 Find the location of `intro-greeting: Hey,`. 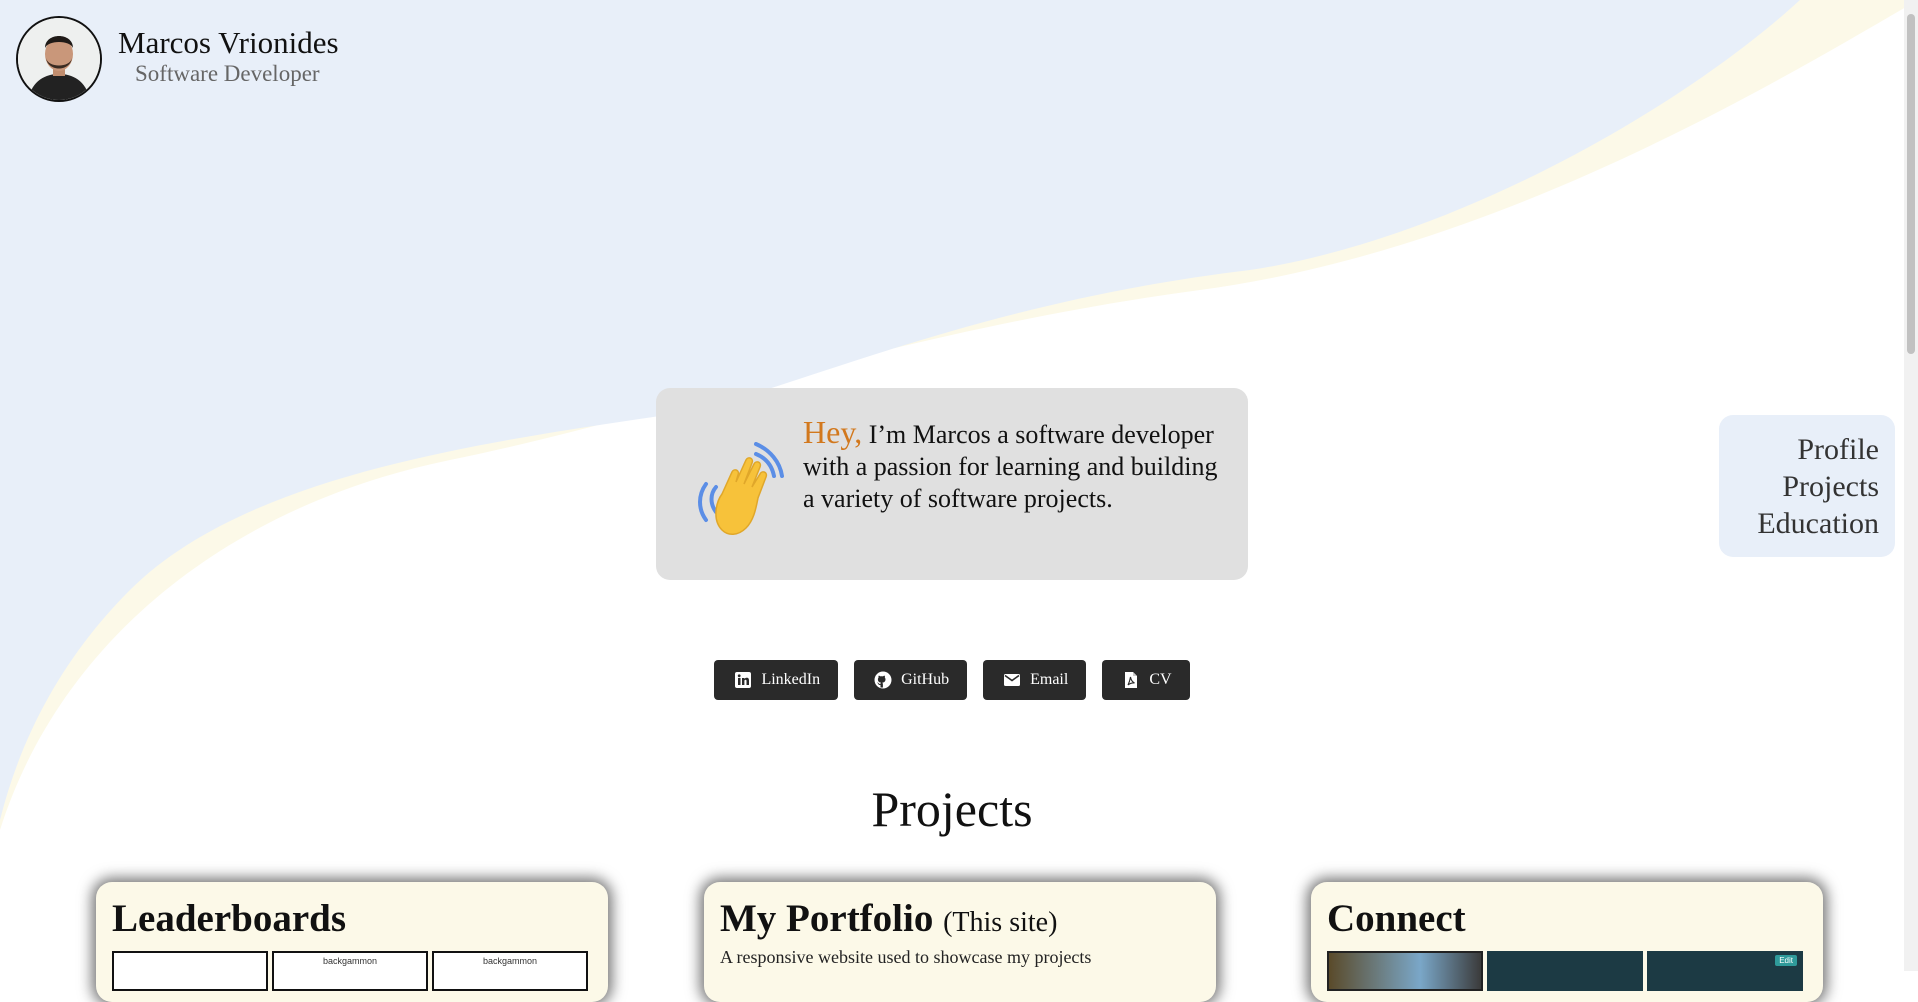

intro-greeting: Hey, is located at coordinates (833, 432).